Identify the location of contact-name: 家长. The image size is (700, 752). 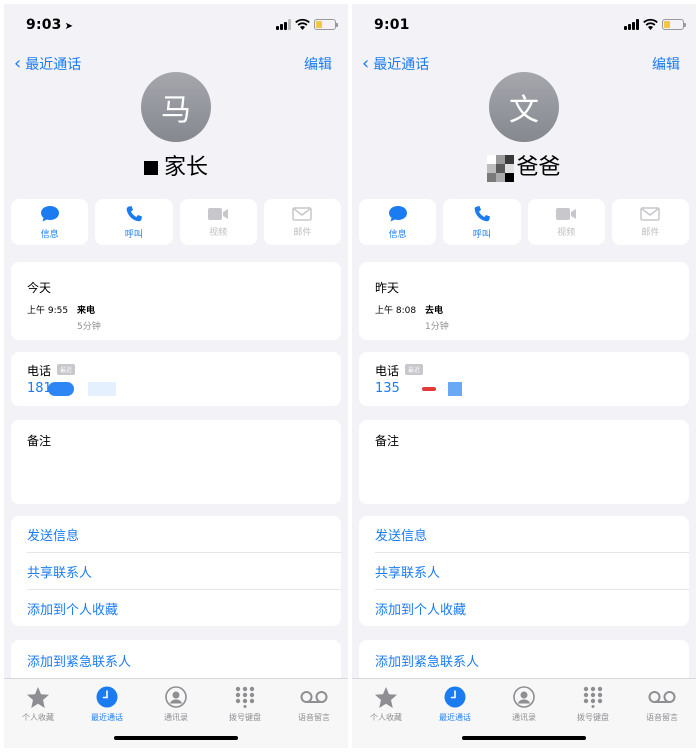
(176, 164).